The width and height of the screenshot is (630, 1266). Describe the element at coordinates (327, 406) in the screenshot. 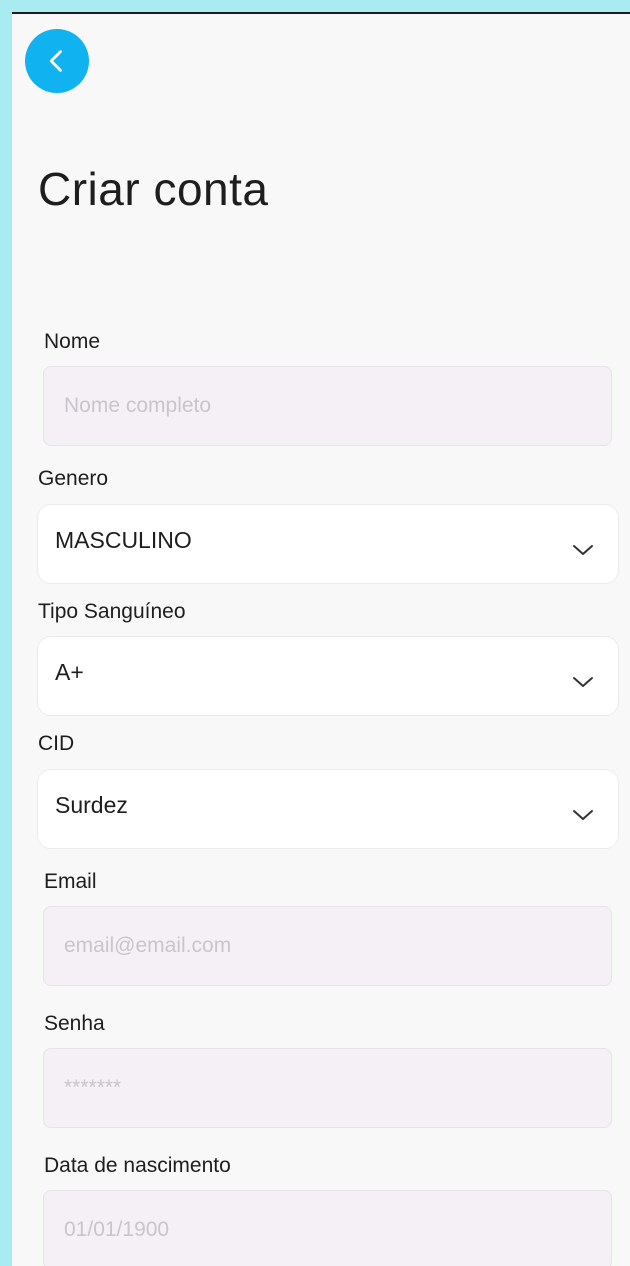

I see `name-input` at that location.